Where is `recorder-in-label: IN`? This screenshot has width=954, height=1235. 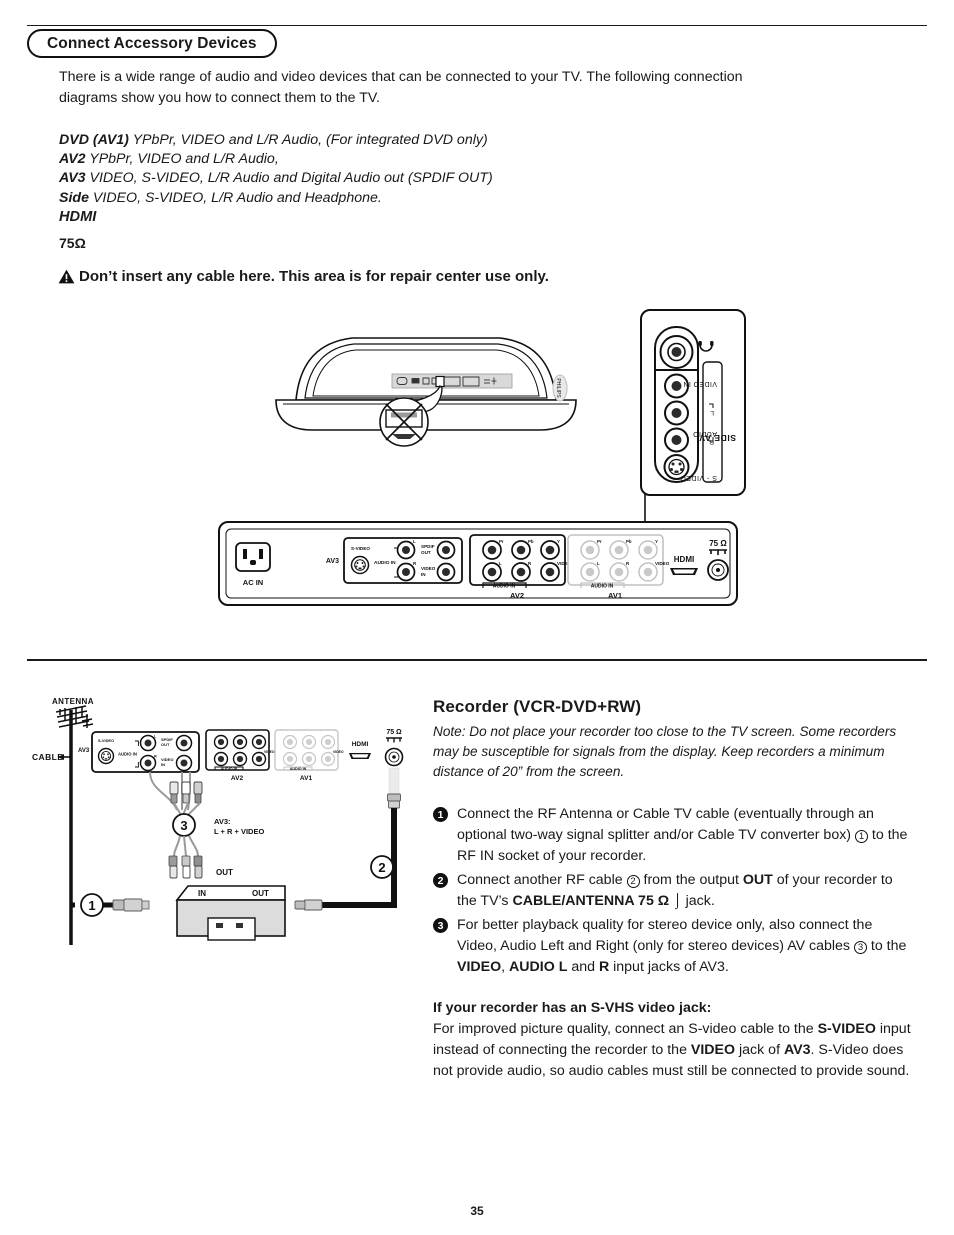
recorder-in-label: IN is located at coordinates (202, 893).